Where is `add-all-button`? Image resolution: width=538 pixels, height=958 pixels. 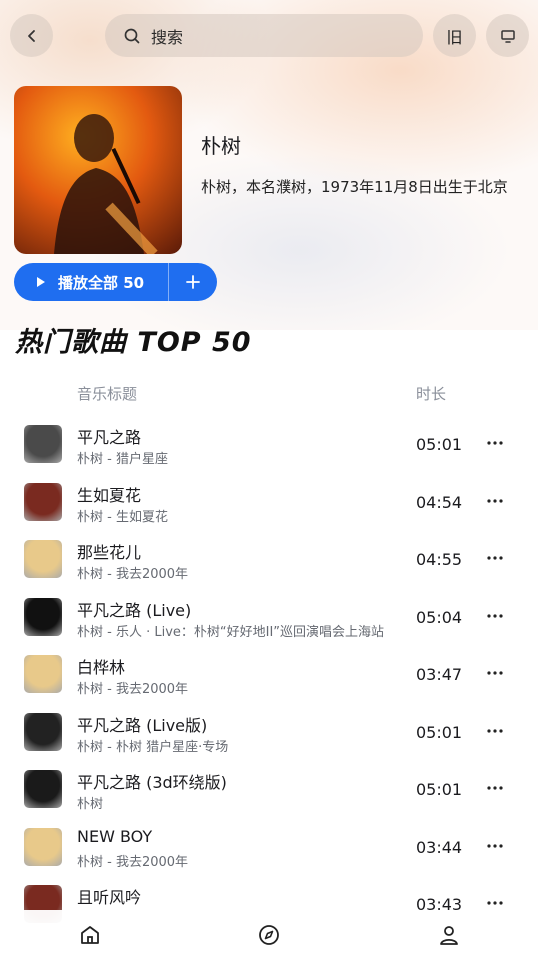 add-all-button is located at coordinates (193, 282).